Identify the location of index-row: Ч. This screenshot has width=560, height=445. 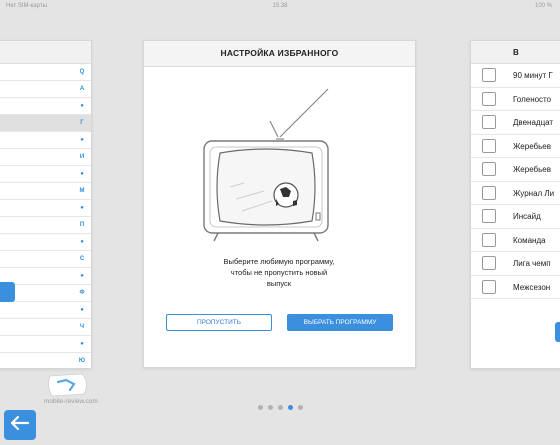
(45, 327).